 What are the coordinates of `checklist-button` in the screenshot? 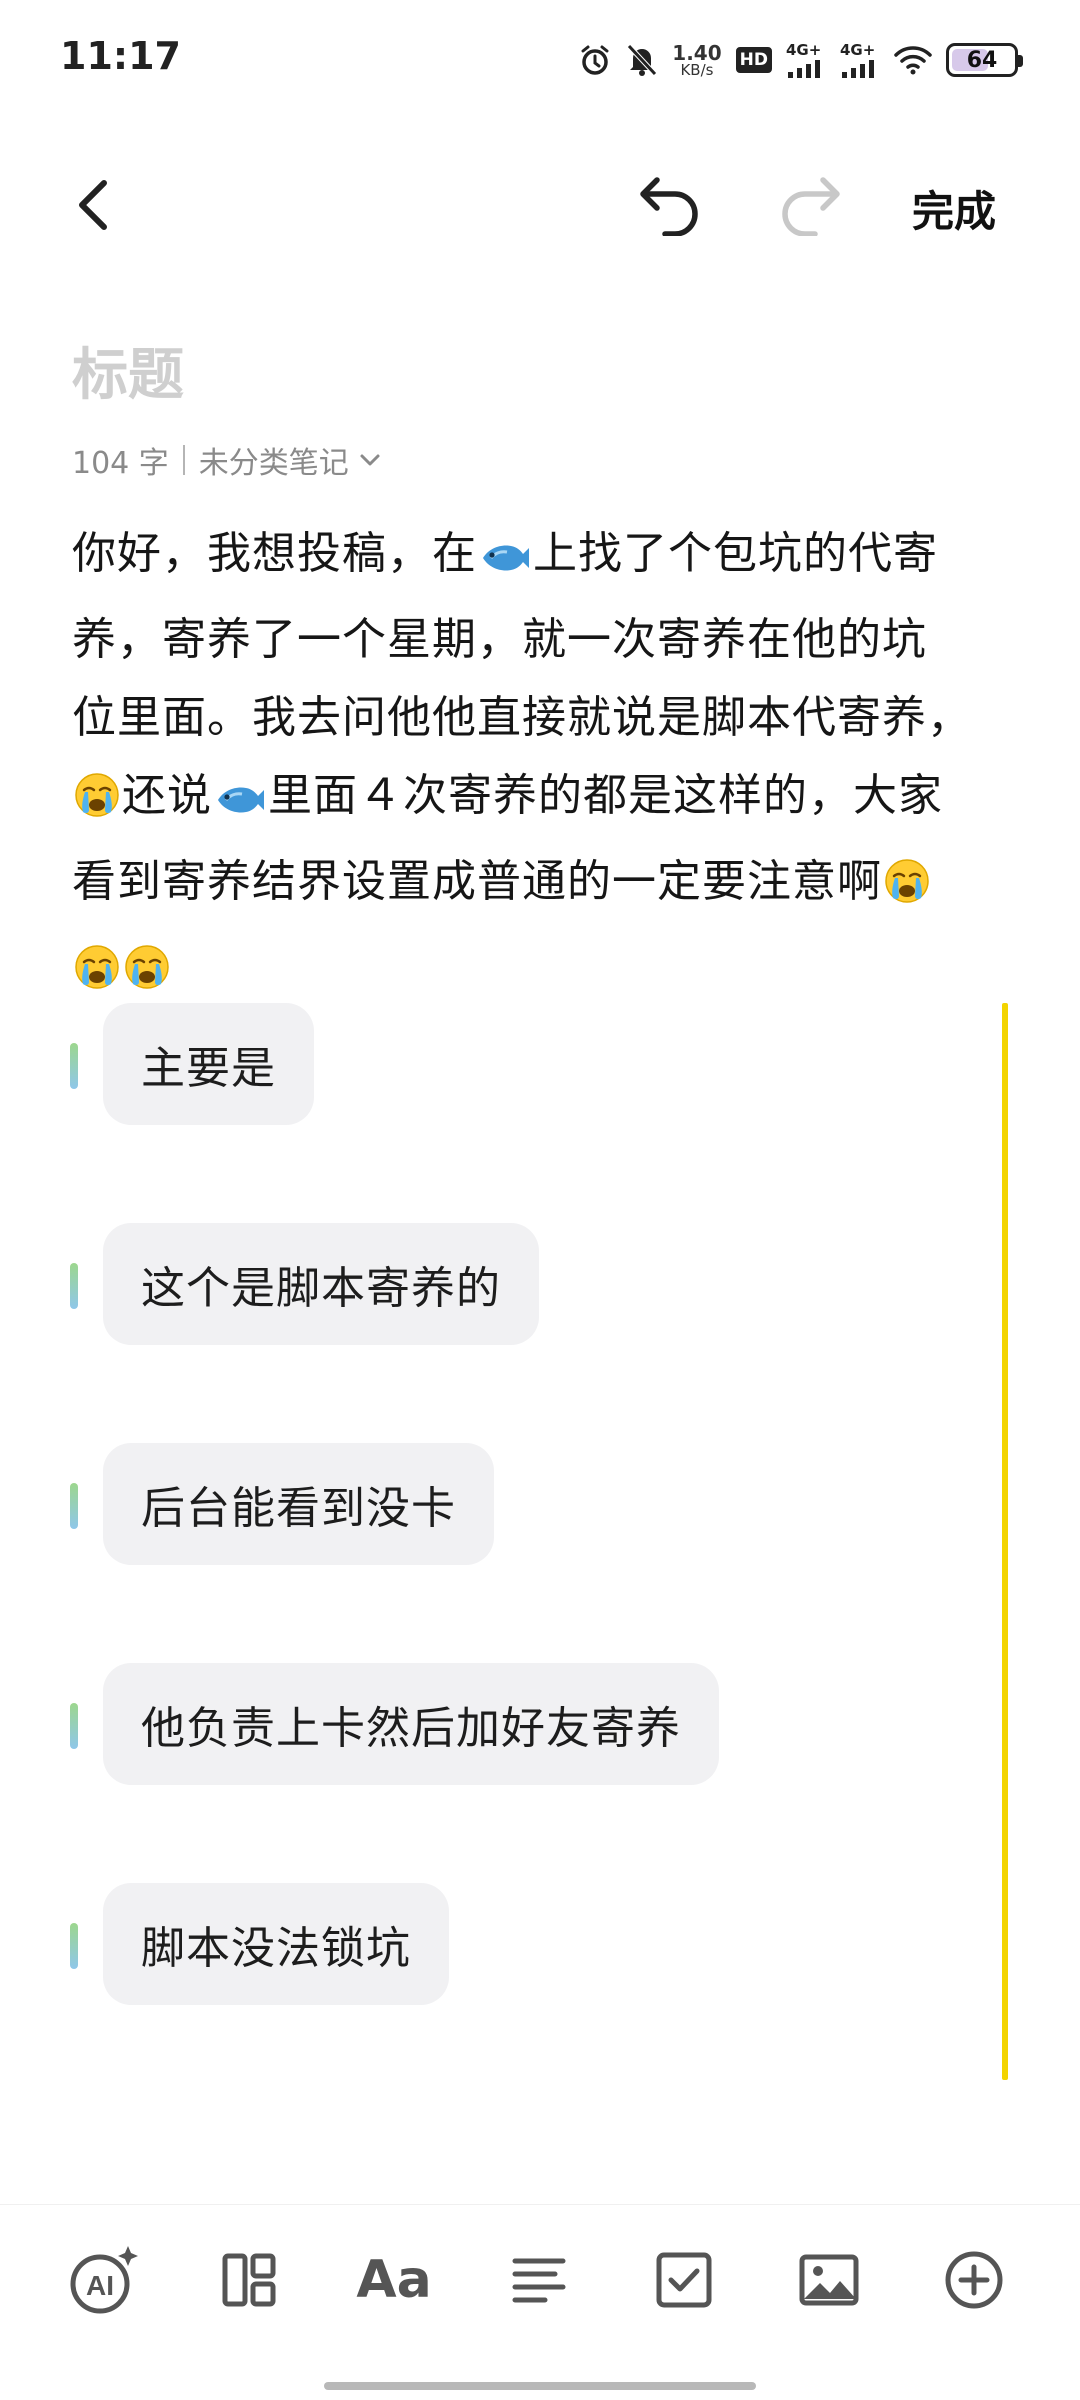 It's located at (684, 2280).